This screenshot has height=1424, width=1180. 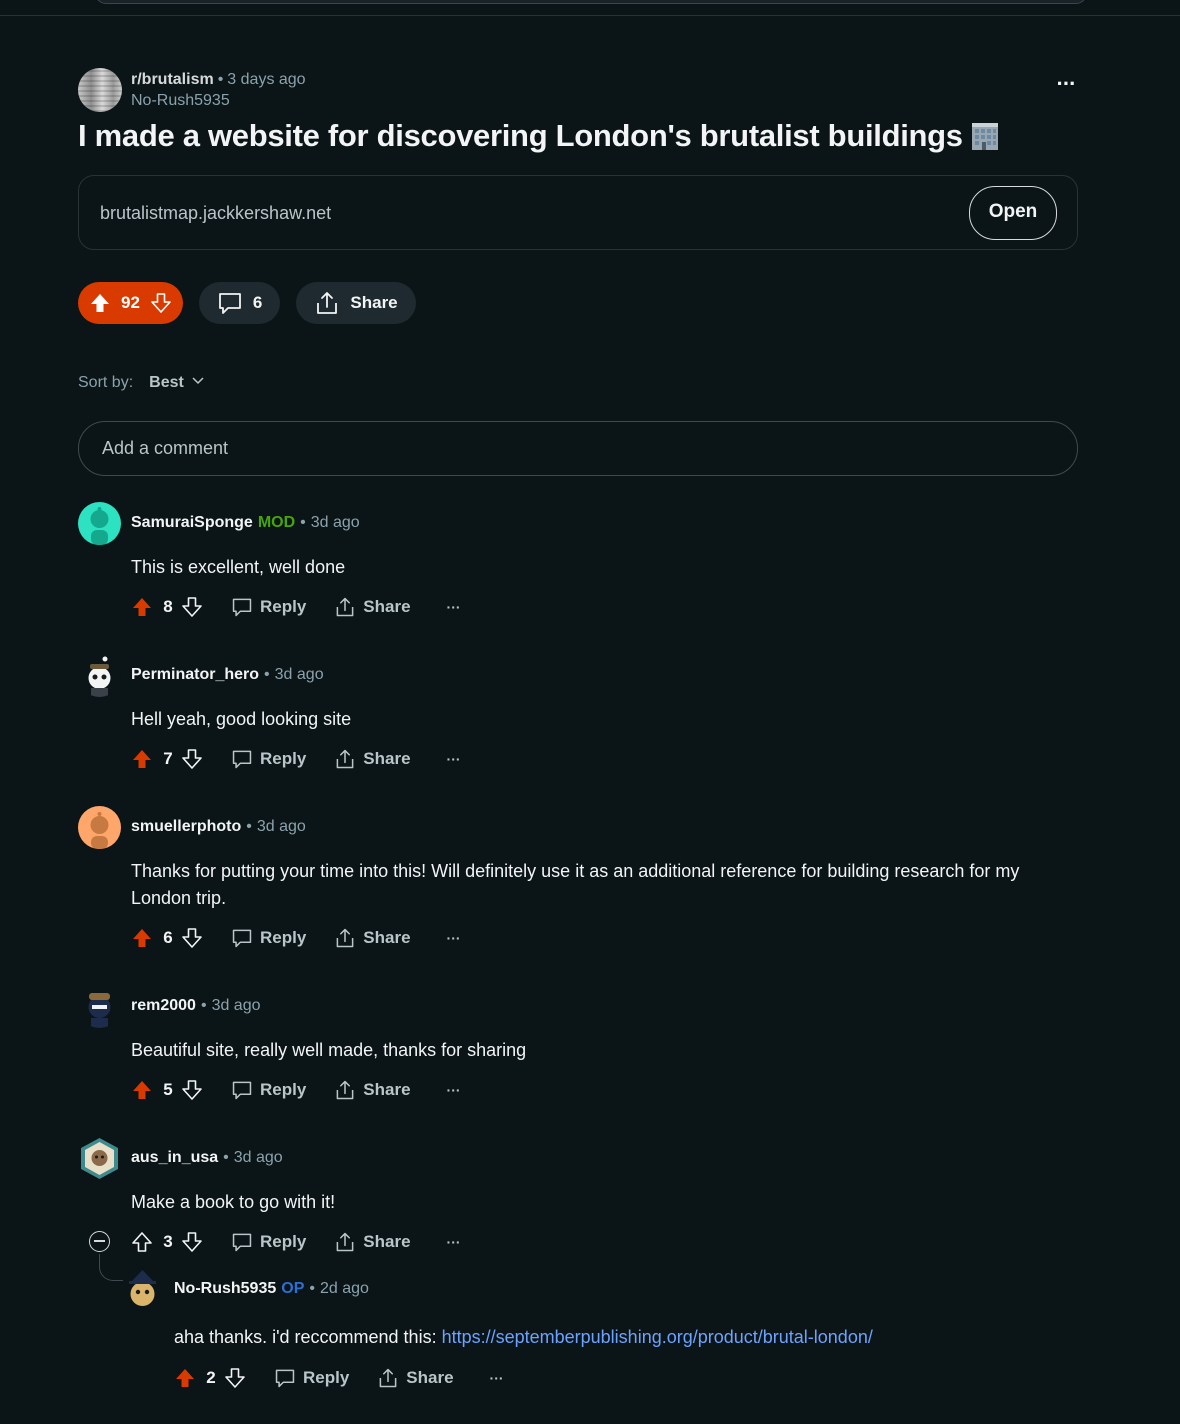 I want to click on chevron-down-icon, so click(x=198, y=381).